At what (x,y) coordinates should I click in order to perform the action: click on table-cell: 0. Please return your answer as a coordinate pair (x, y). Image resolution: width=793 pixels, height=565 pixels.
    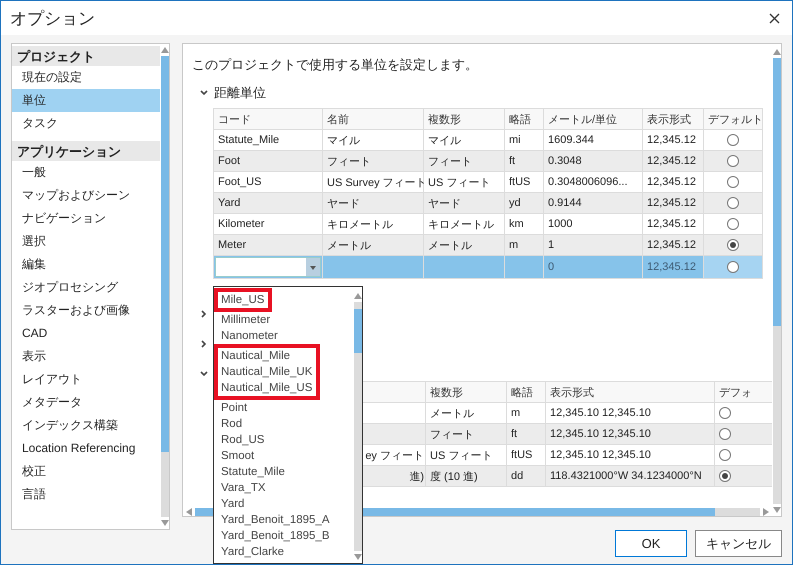
    Looking at the image, I should click on (593, 267).